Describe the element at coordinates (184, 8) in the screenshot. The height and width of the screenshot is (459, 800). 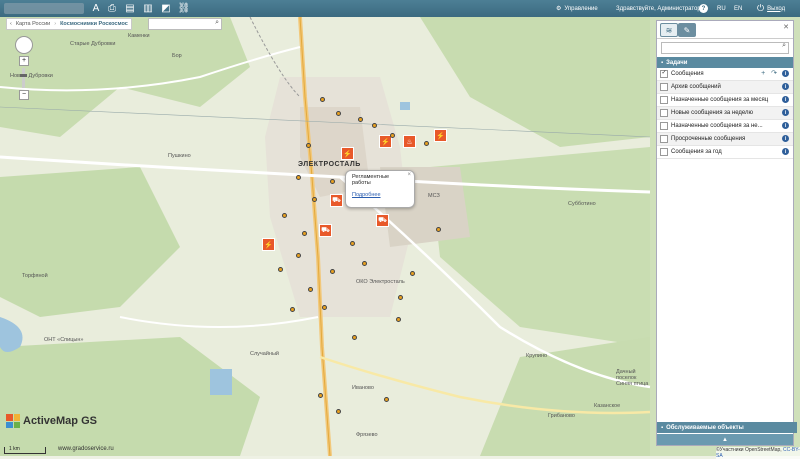
I see `link-icon: ⛓` at that location.